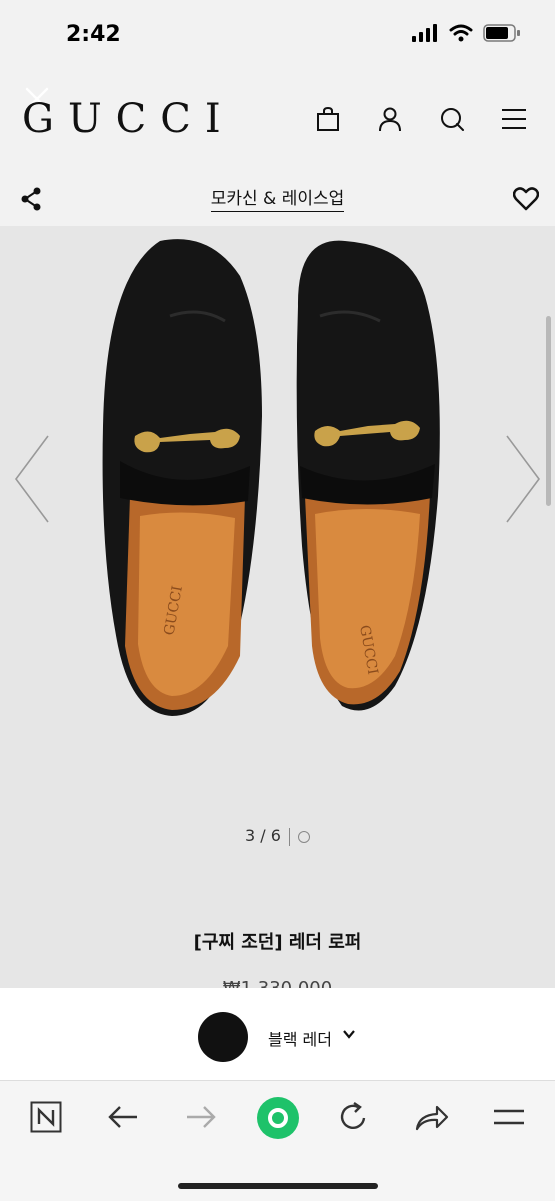 The height and width of the screenshot is (1201, 555). Describe the element at coordinates (46, 1117) in the screenshot. I see `naver-n-icon` at that location.